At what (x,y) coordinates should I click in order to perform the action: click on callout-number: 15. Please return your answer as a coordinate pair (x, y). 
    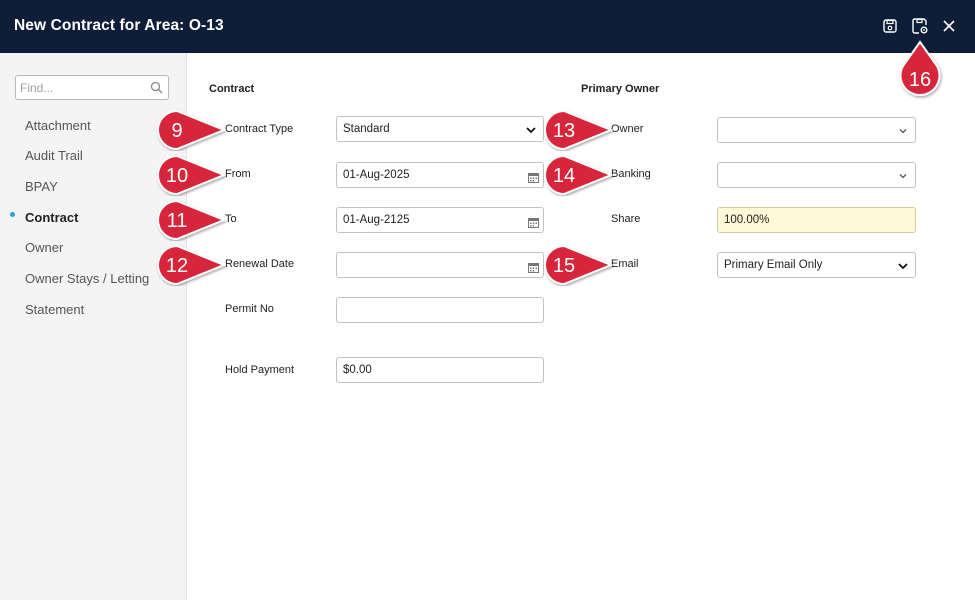
    Looking at the image, I should click on (564, 266).